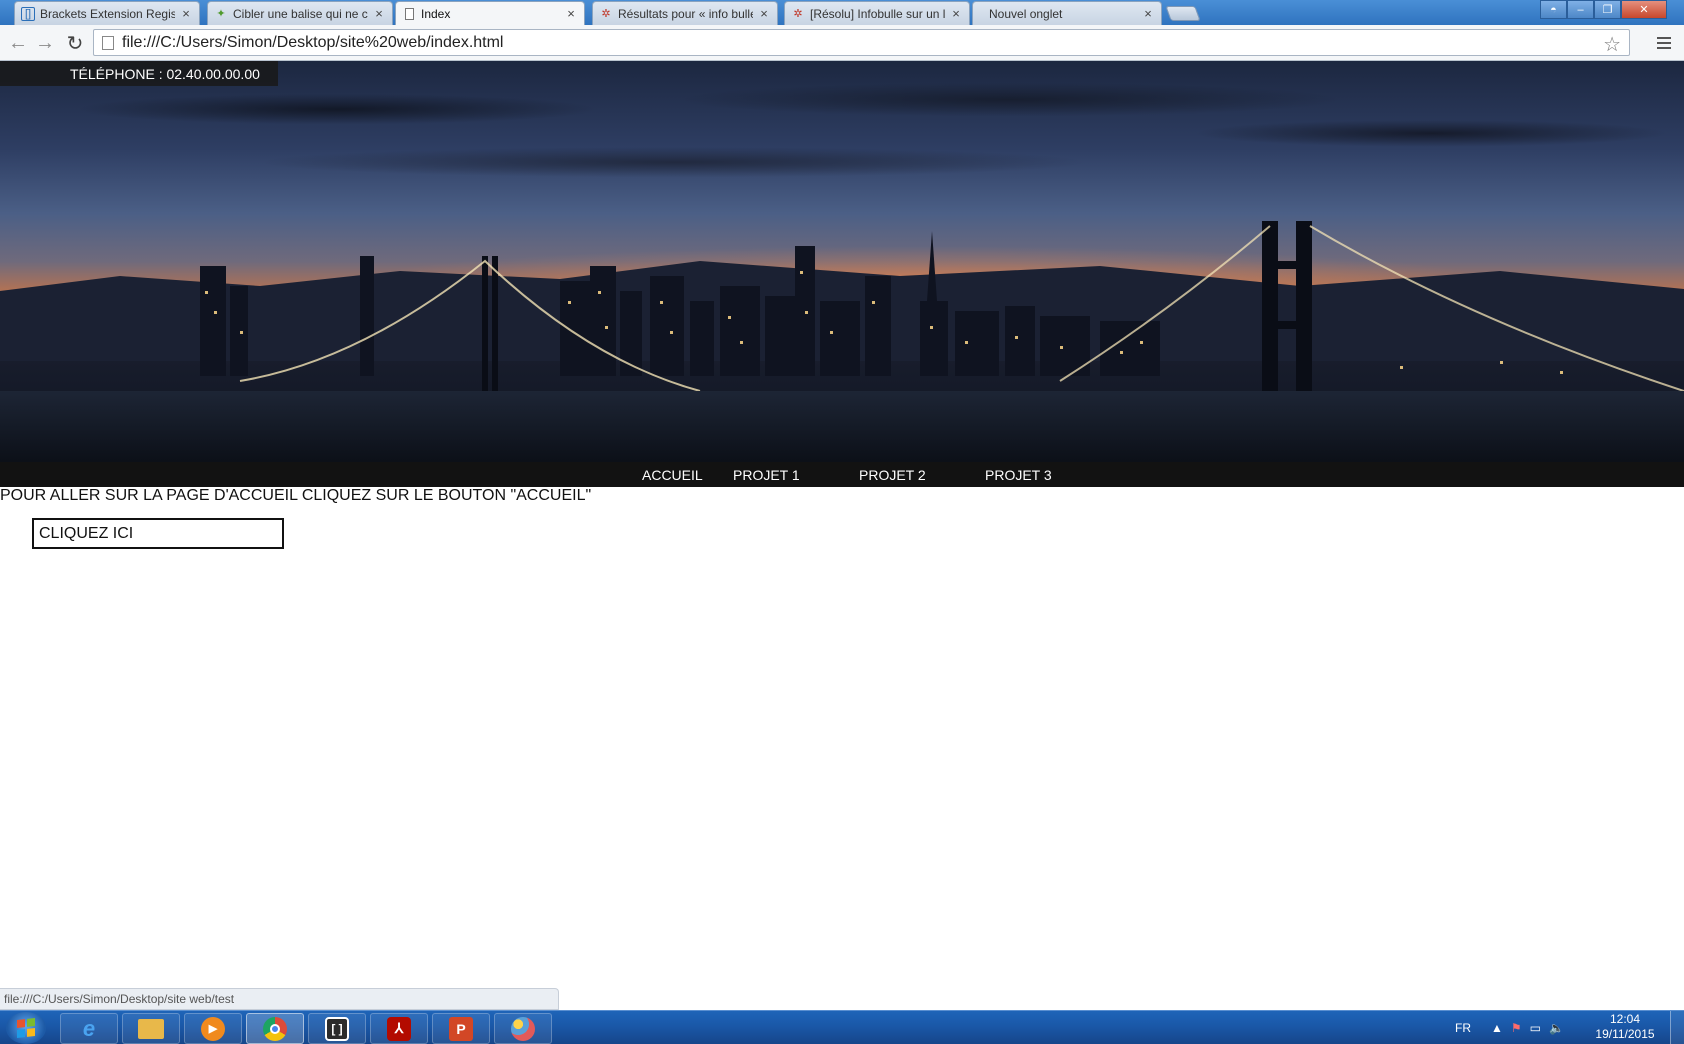 This screenshot has width=1684, height=1044. I want to click on taskbar-acrobat-reader: ⅄, so click(399, 1028).